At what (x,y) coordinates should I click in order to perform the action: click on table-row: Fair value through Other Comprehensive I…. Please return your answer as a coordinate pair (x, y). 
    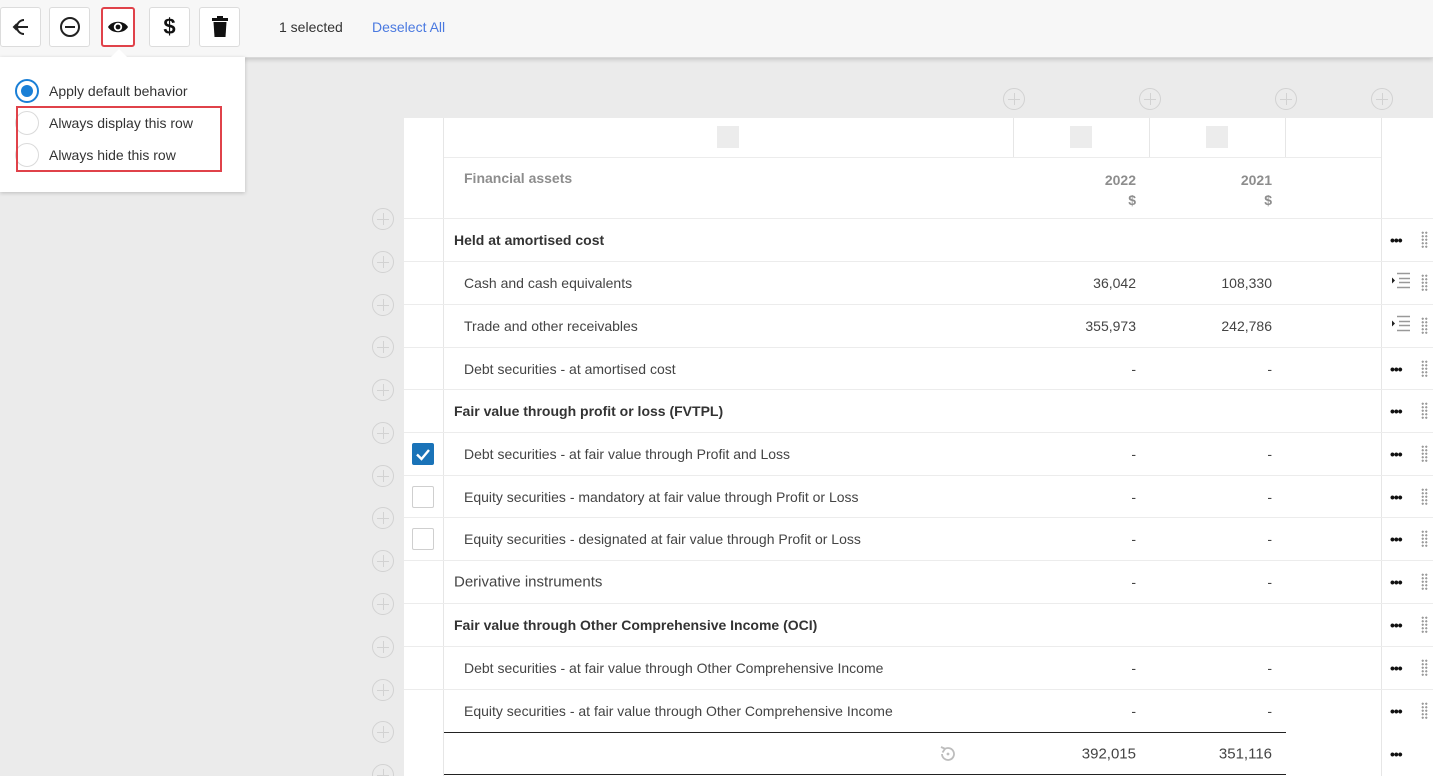
    Looking at the image, I should click on (918, 624).